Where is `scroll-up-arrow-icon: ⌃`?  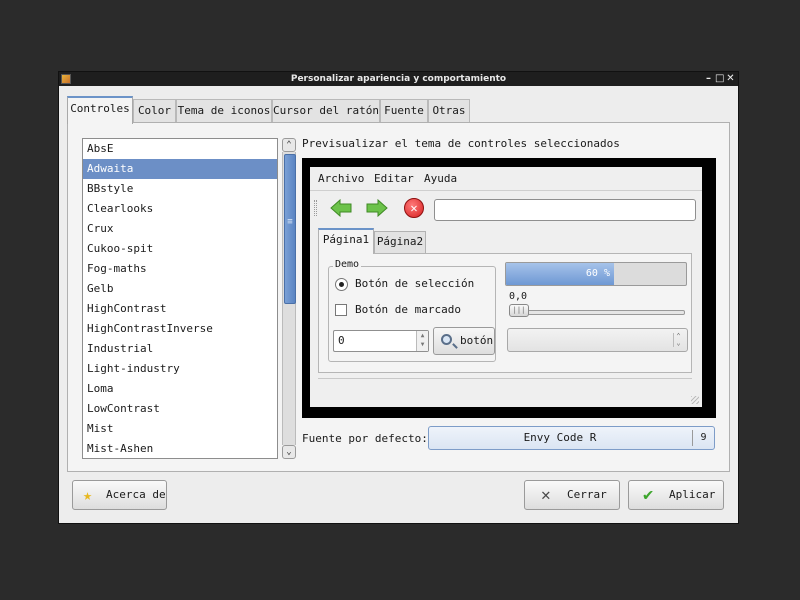
scroll-up-arrow-icon: ⌃ is located at coordinates (289, 145).